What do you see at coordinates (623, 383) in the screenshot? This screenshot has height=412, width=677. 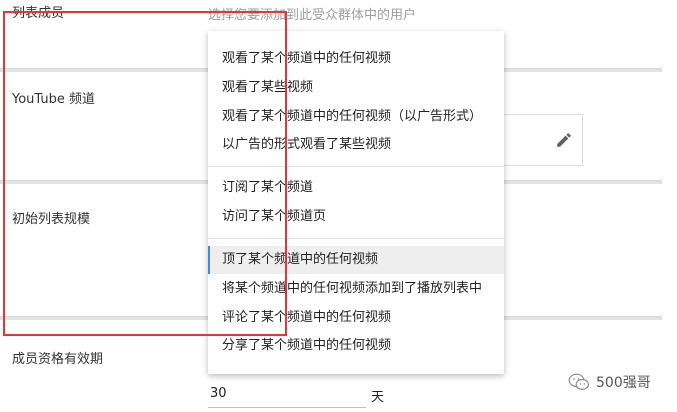 I see `watermark-text: 500强哥` at bounding box center [623, 383].